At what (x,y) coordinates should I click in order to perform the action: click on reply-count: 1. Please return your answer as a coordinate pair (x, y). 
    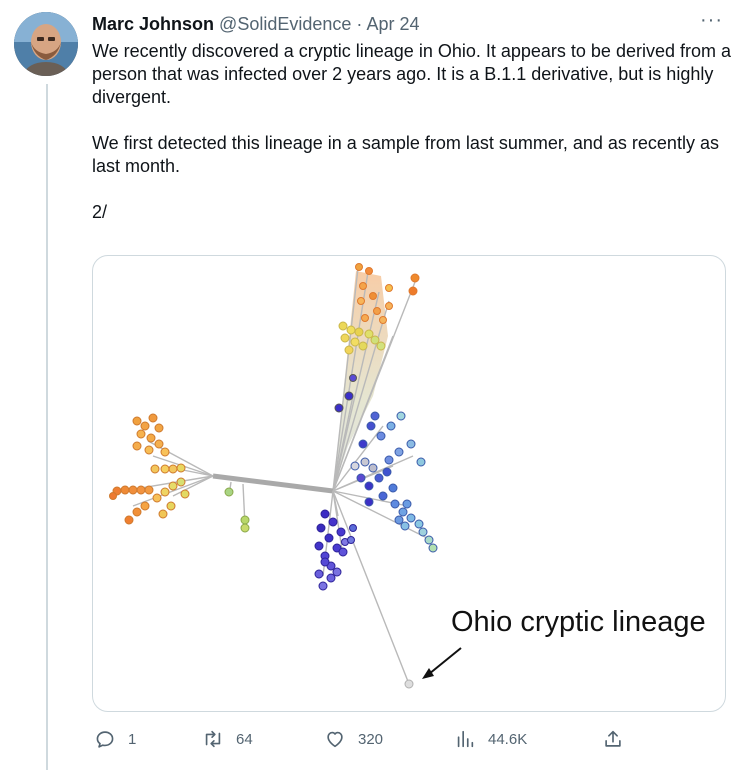
    Looking at the image, I should click on (132, 739).